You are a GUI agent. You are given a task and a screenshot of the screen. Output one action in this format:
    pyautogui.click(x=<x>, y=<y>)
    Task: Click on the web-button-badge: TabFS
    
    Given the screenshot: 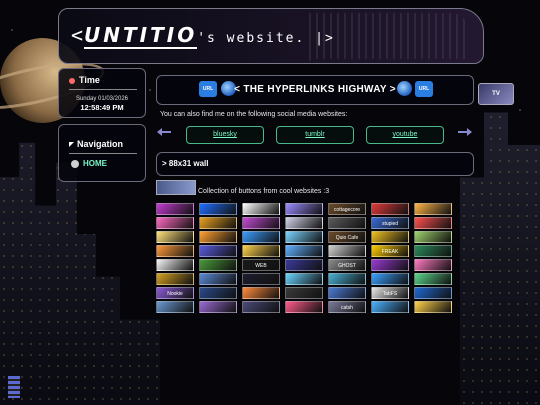 What is the action you would take?
    pyautogui.click(x=390, y=293)
    